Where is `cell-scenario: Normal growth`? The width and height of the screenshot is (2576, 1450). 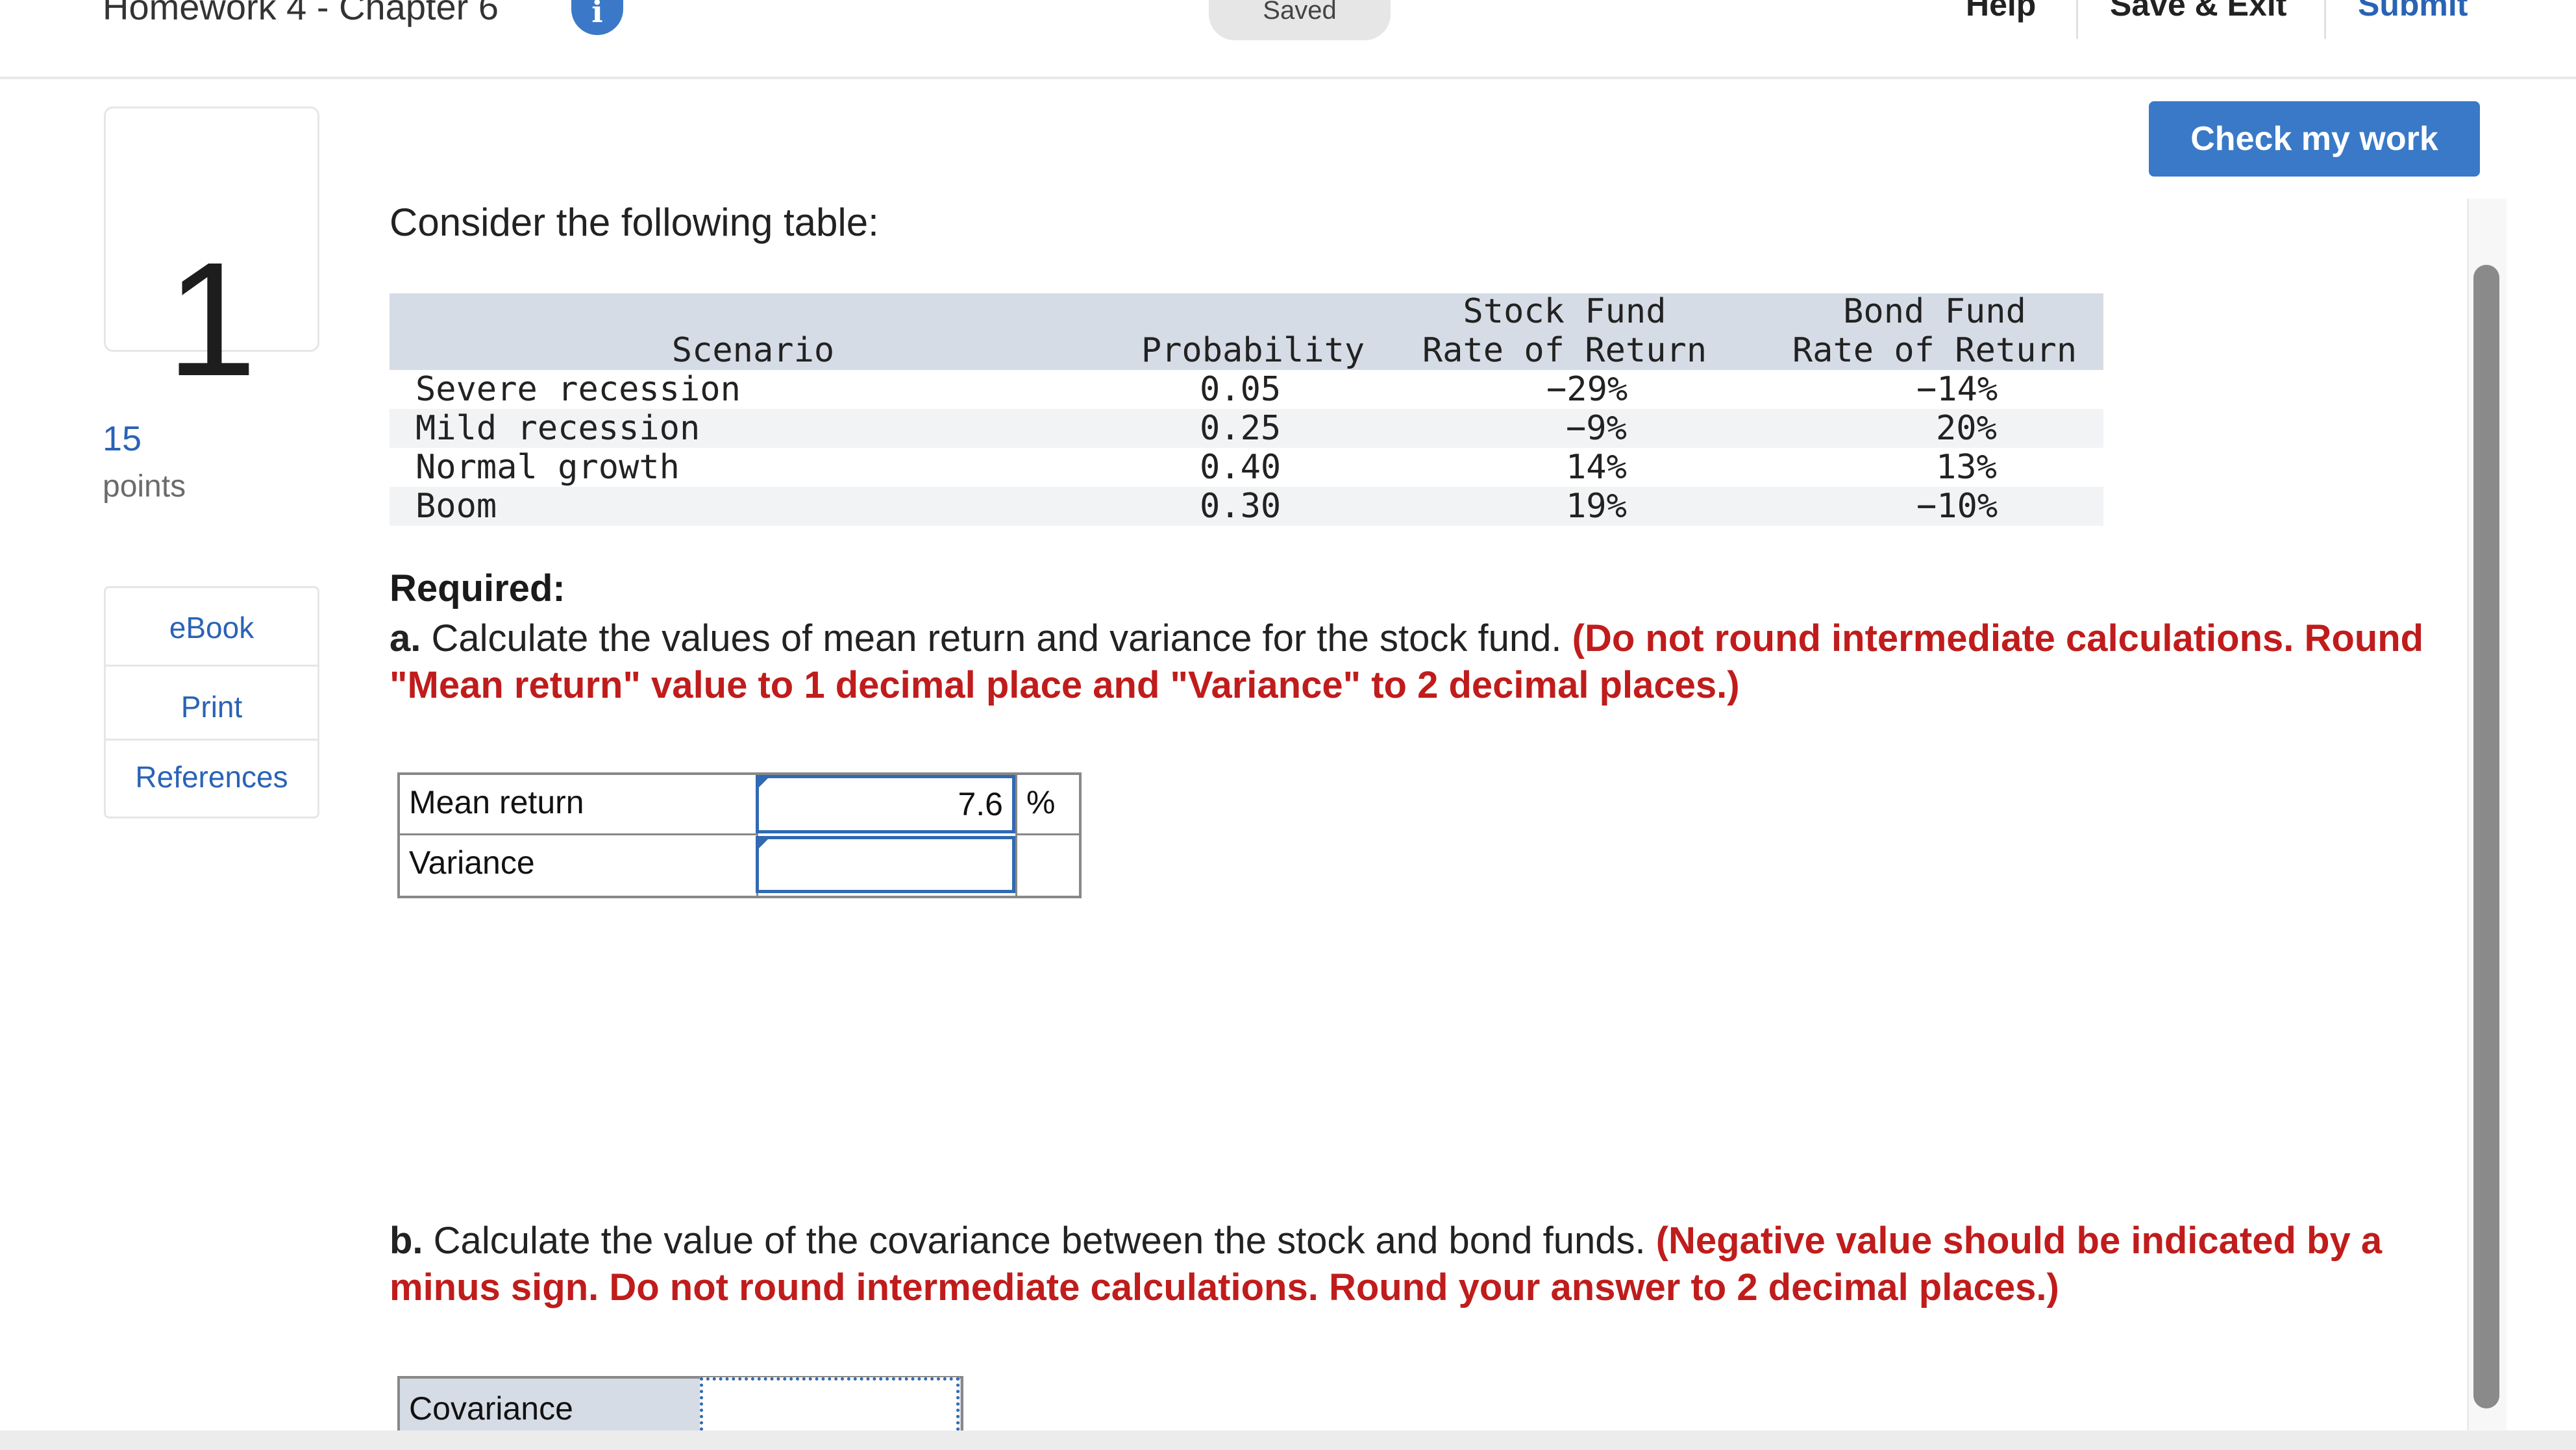 cell-scenario: Normal growth is located at coordinates (547, 467).